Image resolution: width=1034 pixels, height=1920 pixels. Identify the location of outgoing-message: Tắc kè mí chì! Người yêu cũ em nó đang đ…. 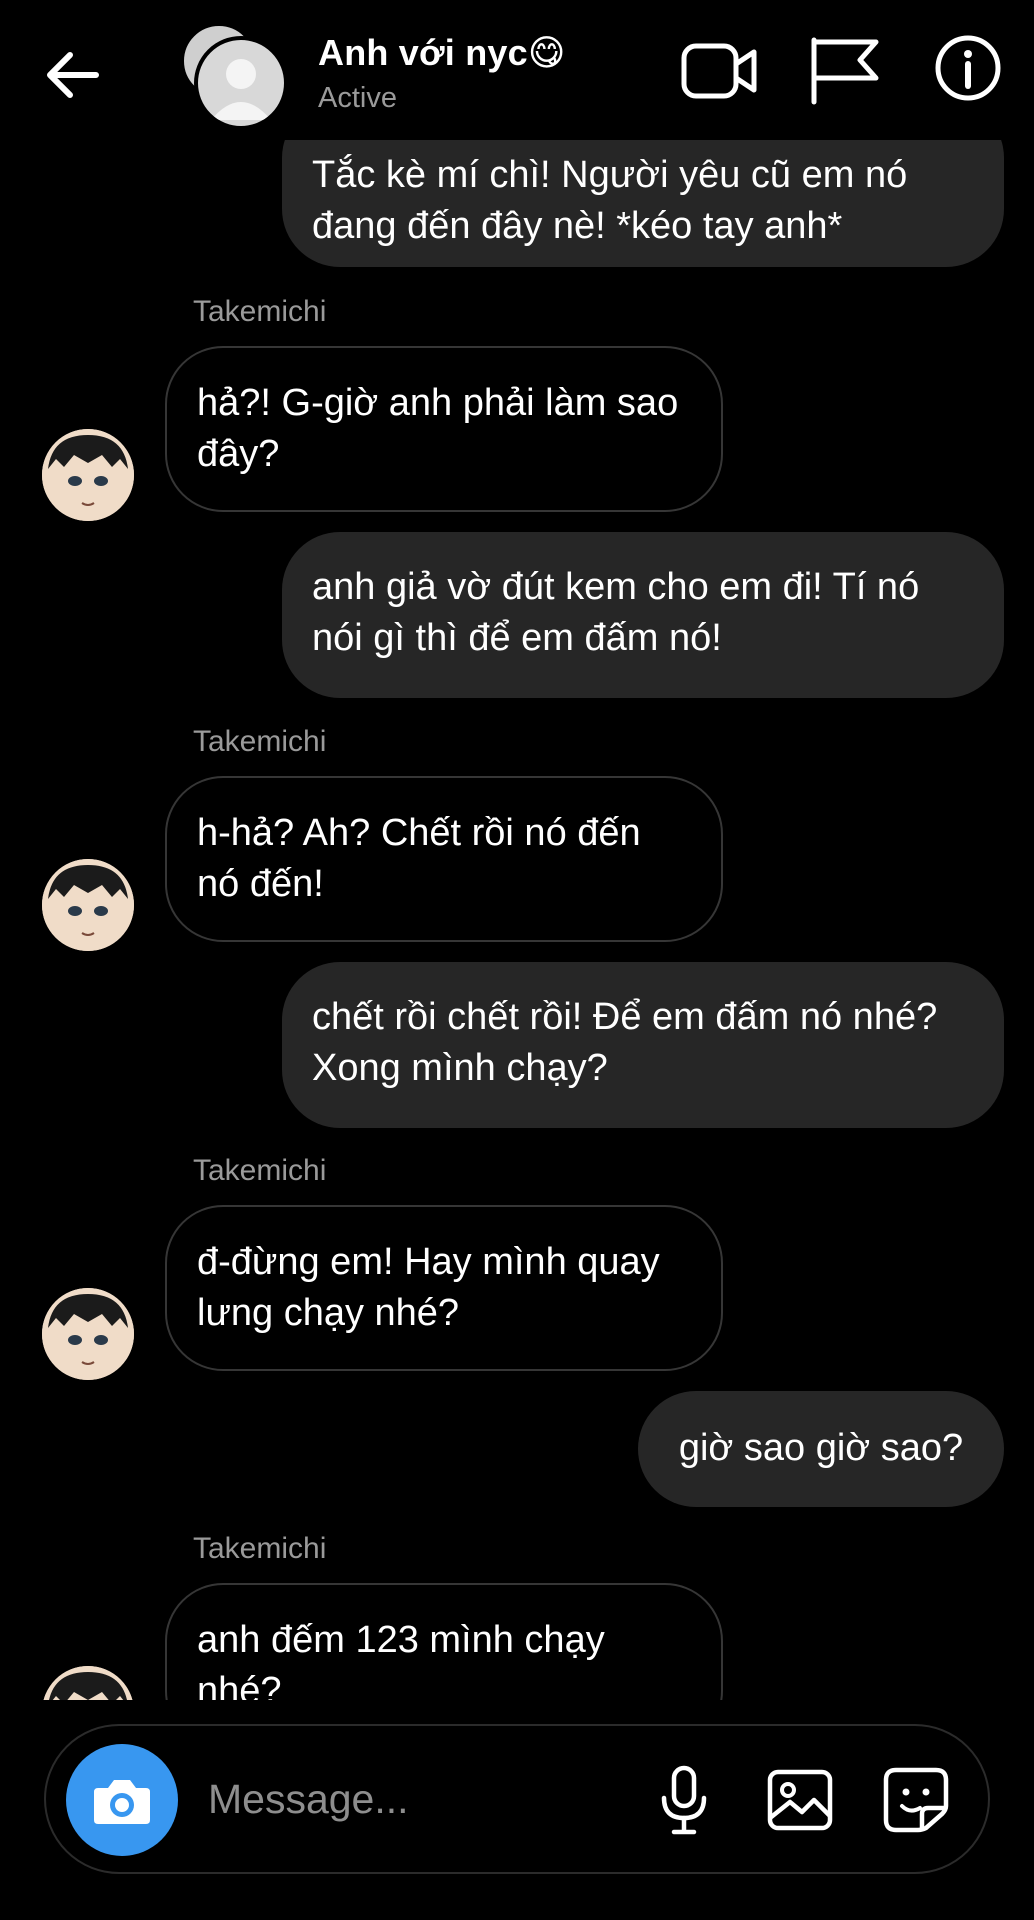
(643, 203).